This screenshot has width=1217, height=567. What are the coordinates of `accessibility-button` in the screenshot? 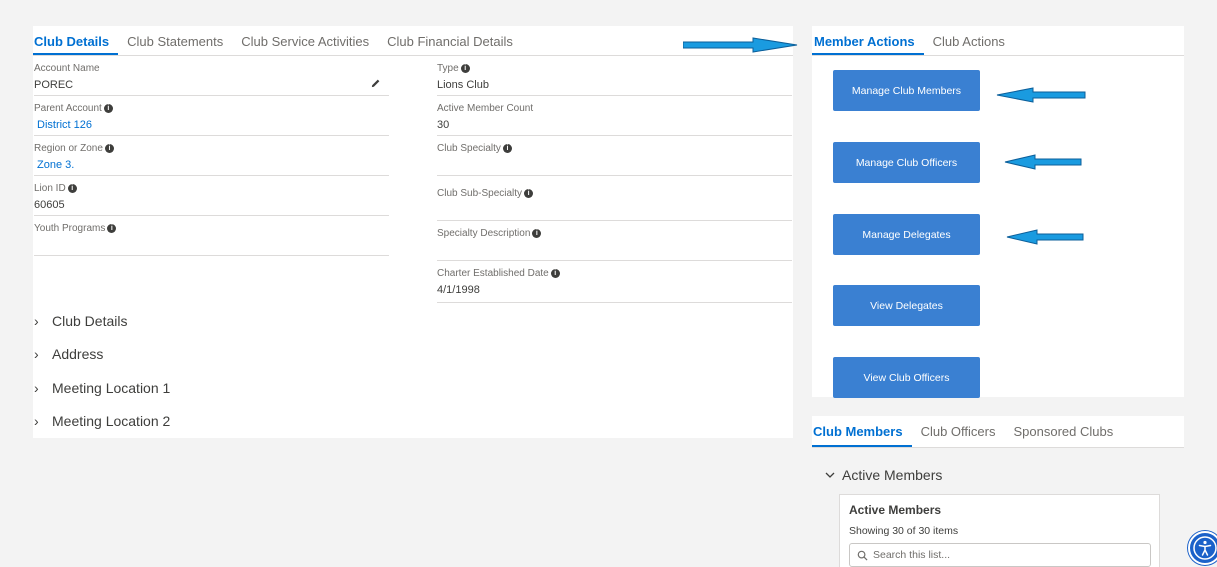 It's located at (1202, 548).